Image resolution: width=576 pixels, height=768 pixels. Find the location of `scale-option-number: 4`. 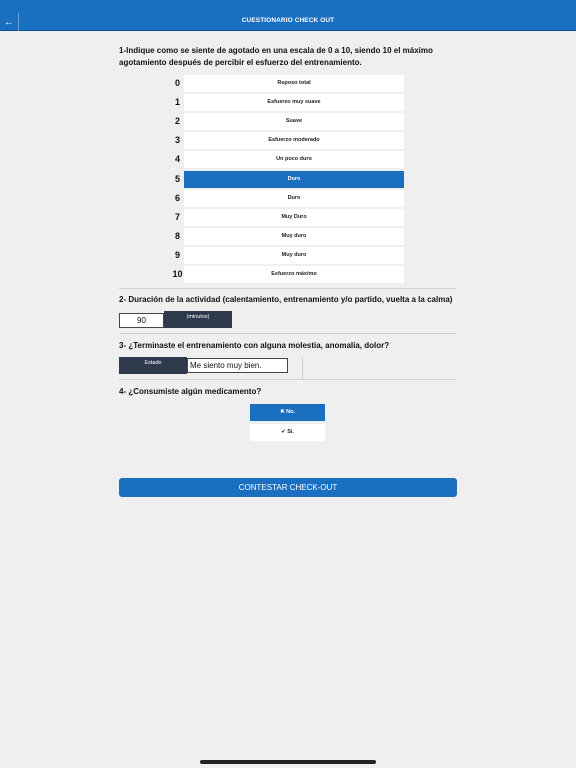

scale-option-number: 4 is located at coordinates (177, 159).